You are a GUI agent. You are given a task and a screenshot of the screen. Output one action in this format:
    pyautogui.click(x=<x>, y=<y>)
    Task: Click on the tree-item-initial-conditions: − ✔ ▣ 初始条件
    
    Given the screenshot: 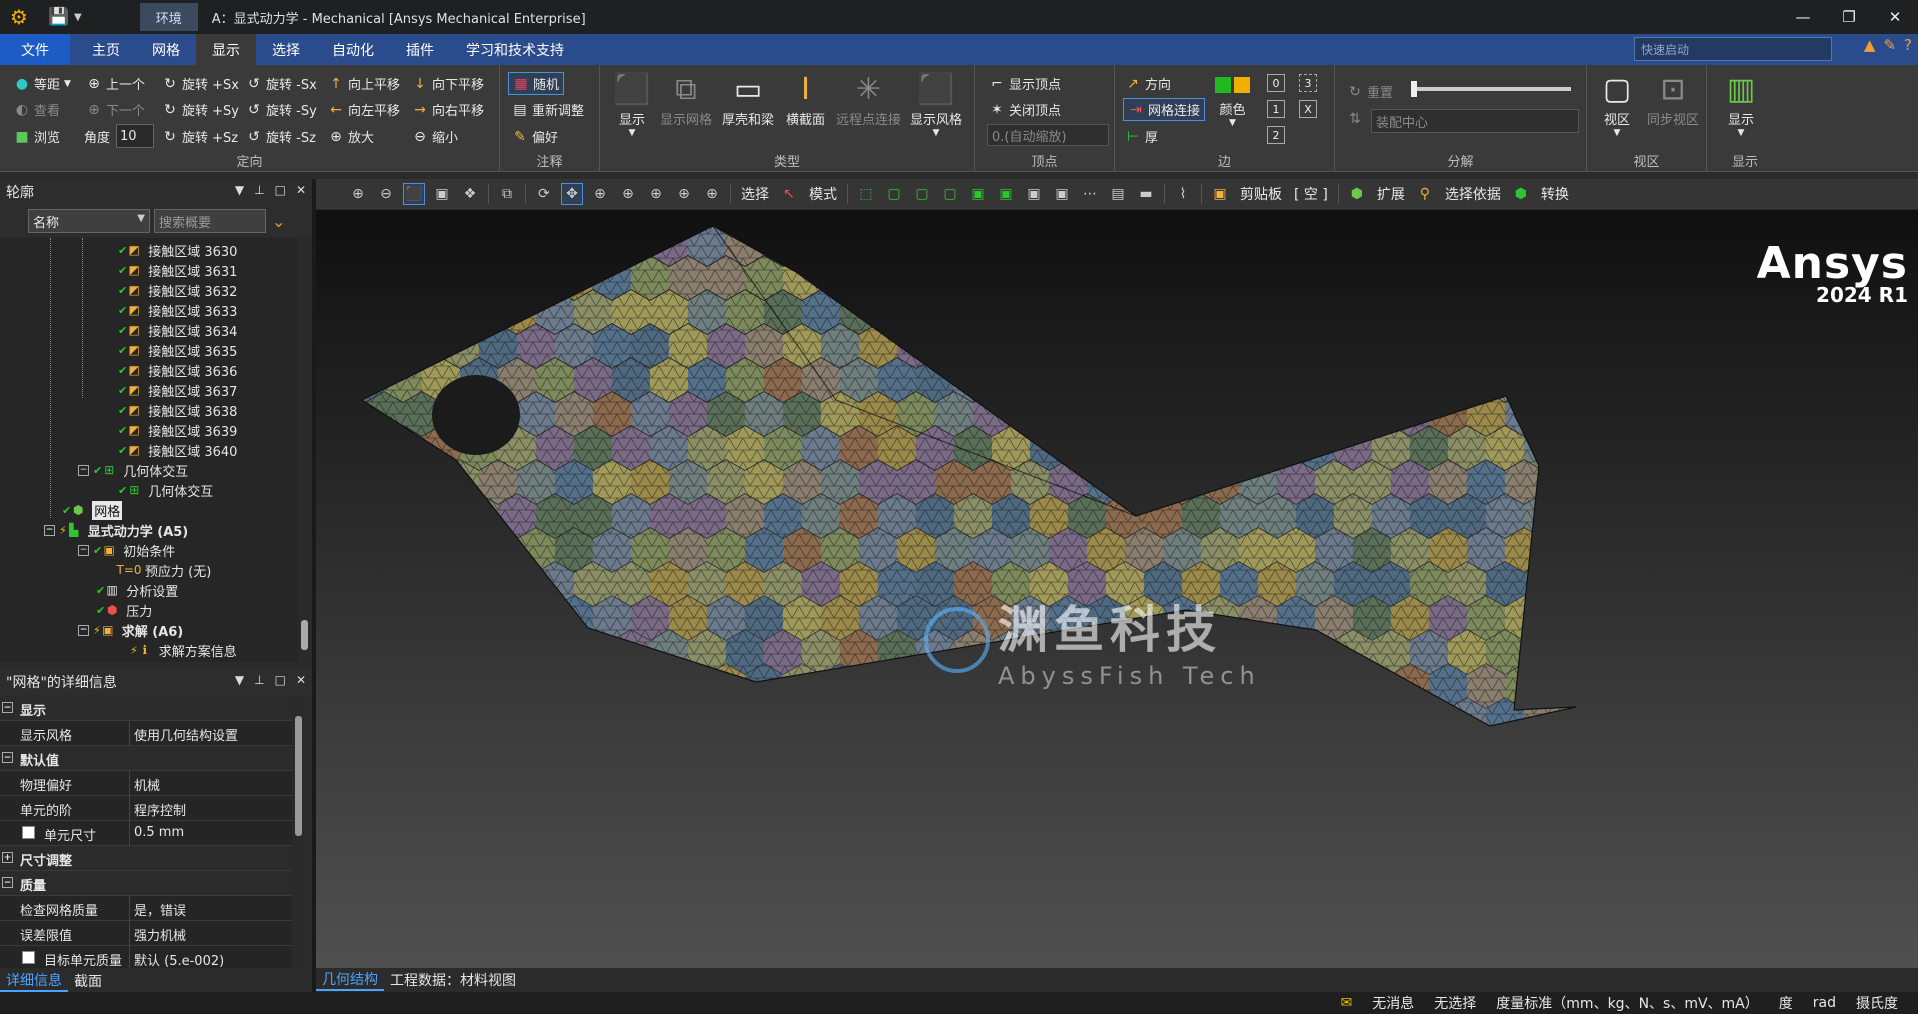 What is the action you would take?
    pyautogui.click(x=126, y=550)
    